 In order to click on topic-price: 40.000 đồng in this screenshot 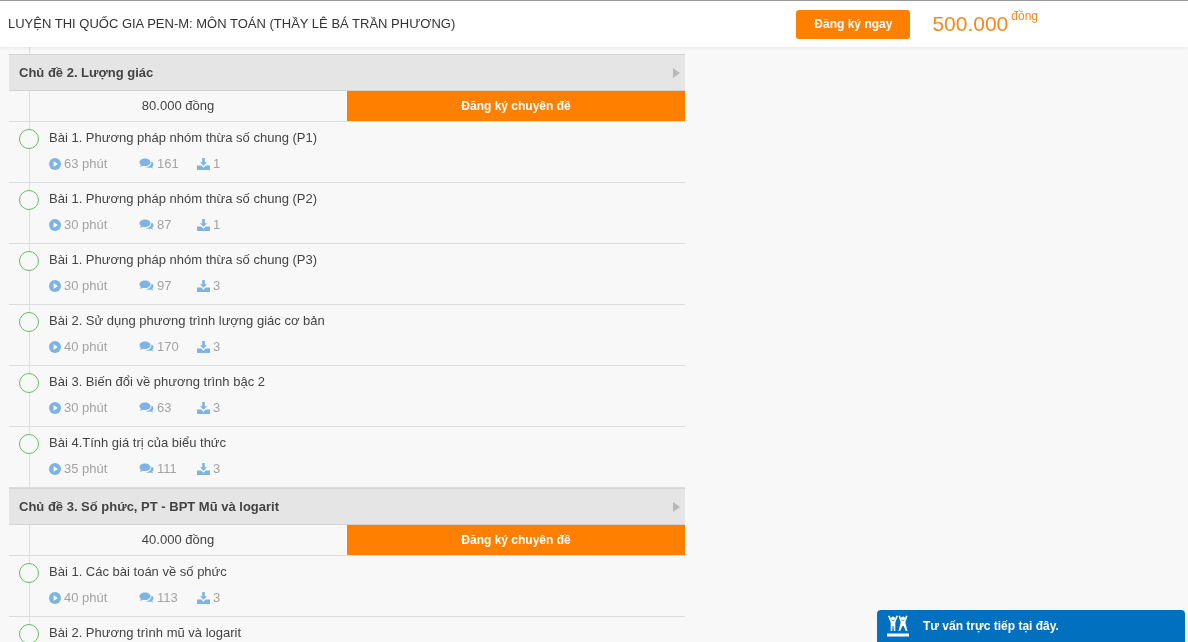, I will do `click(178, 540)`.